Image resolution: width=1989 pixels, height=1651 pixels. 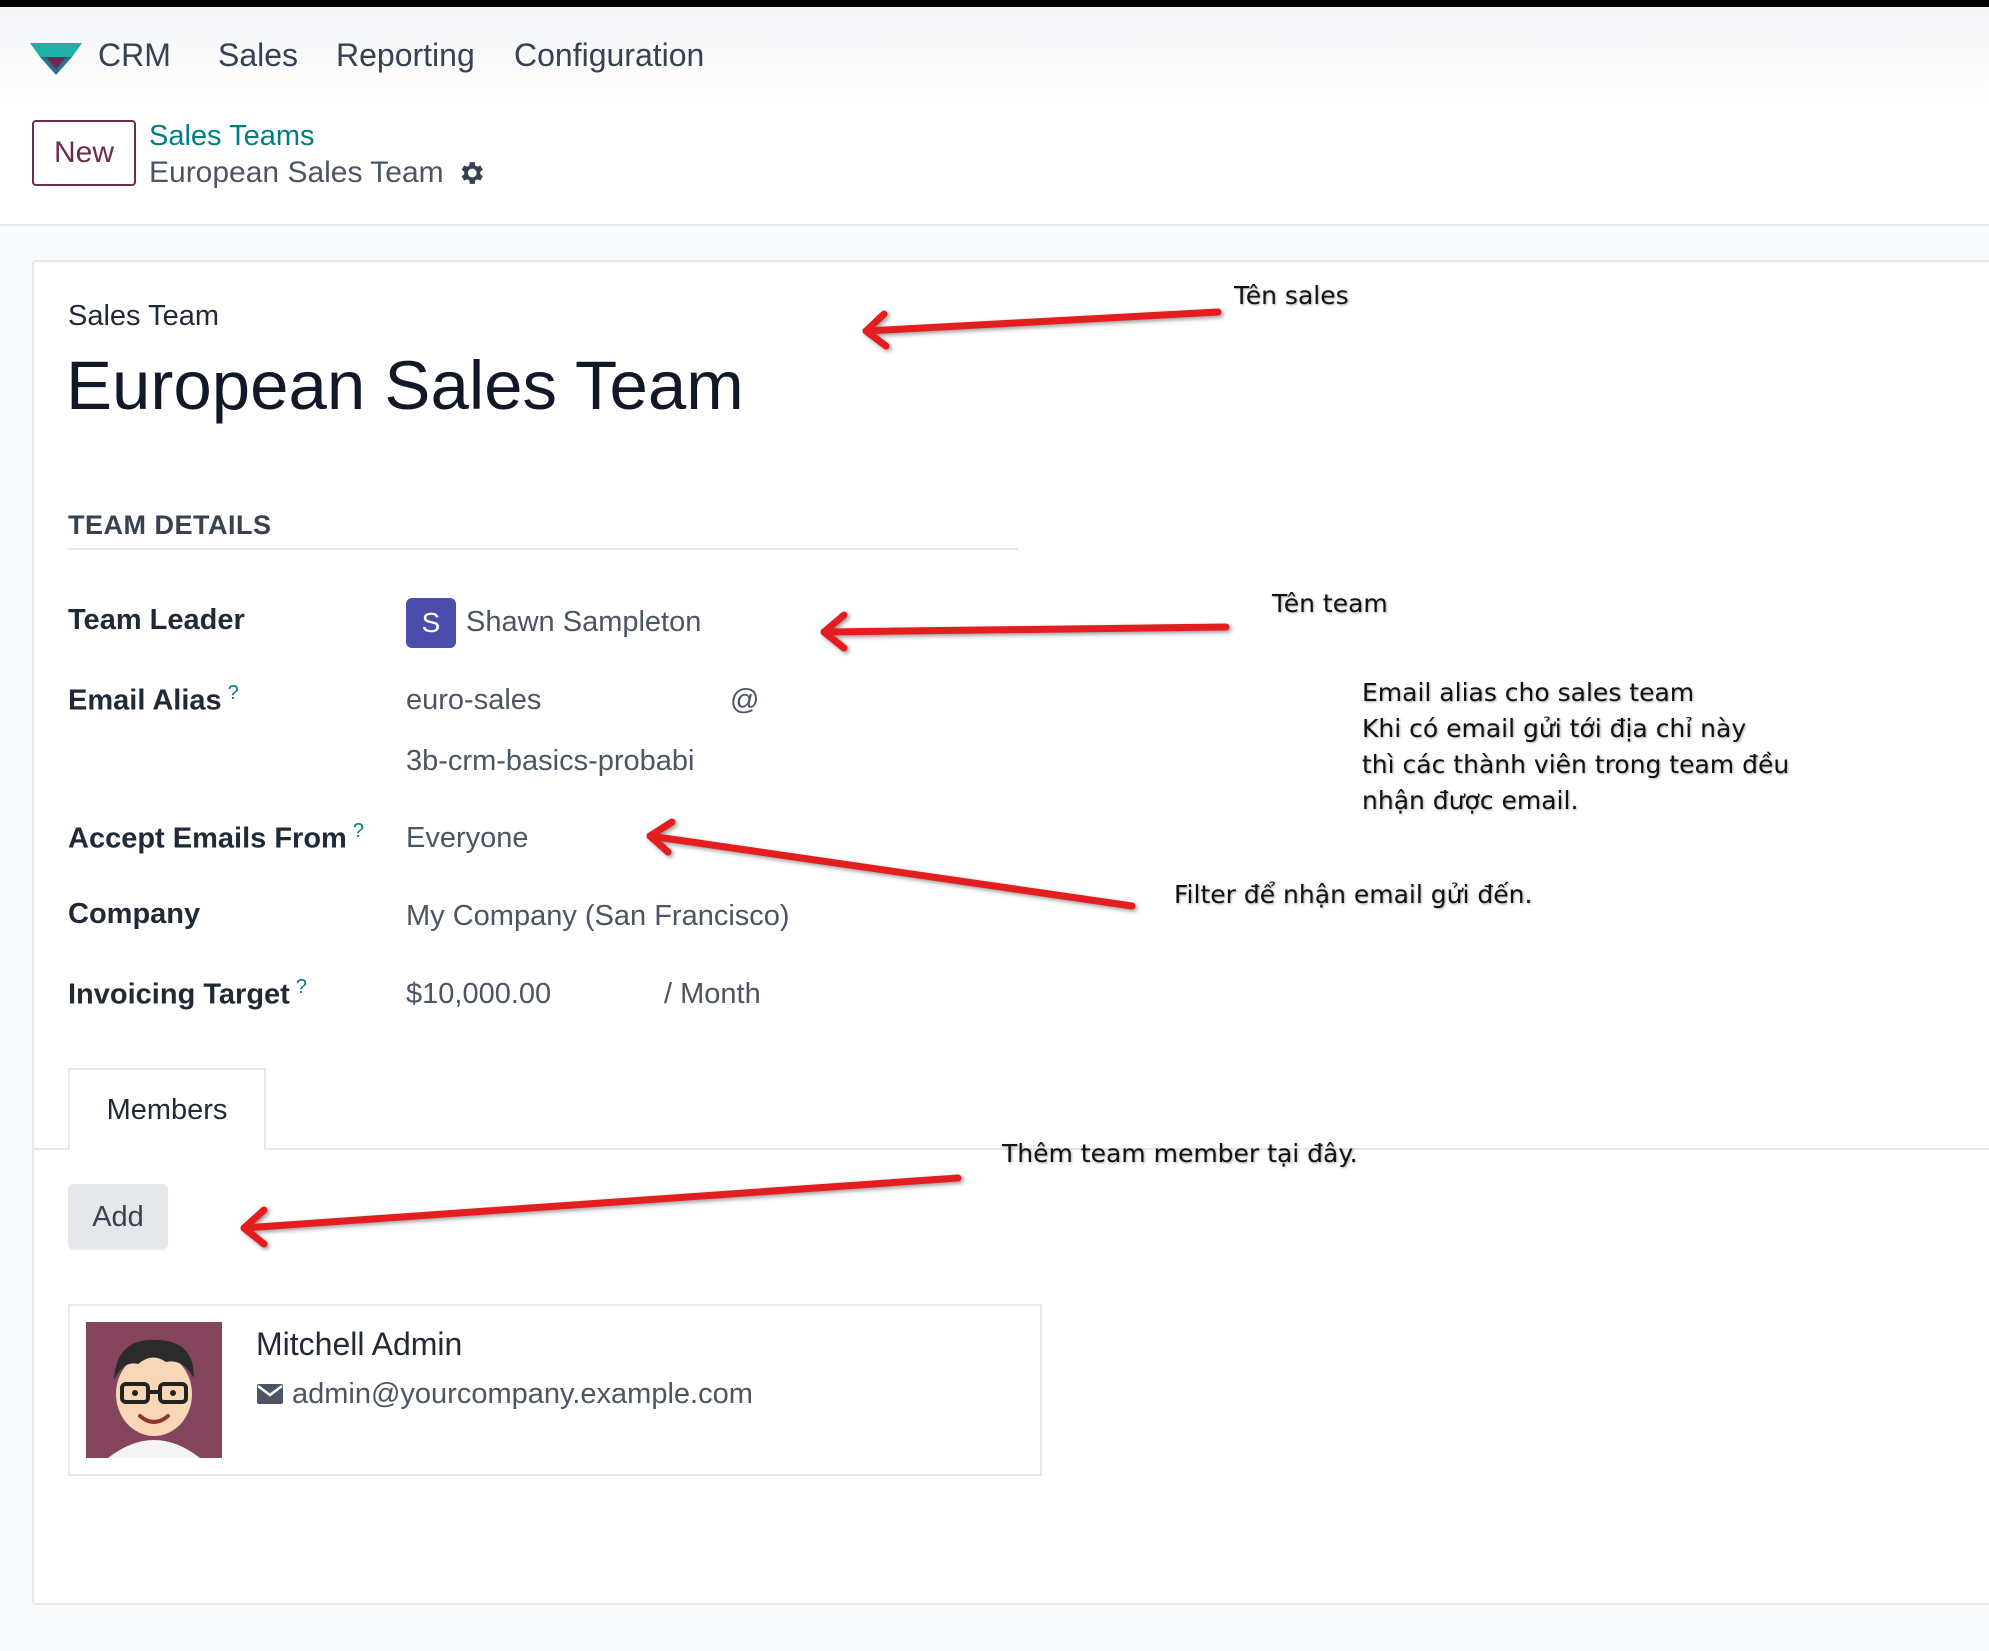 What do you see at coordinates (359, 1344) in the screenshot?
I see `member-name: Mitchell Admin` at bounding box center [359, 1344].